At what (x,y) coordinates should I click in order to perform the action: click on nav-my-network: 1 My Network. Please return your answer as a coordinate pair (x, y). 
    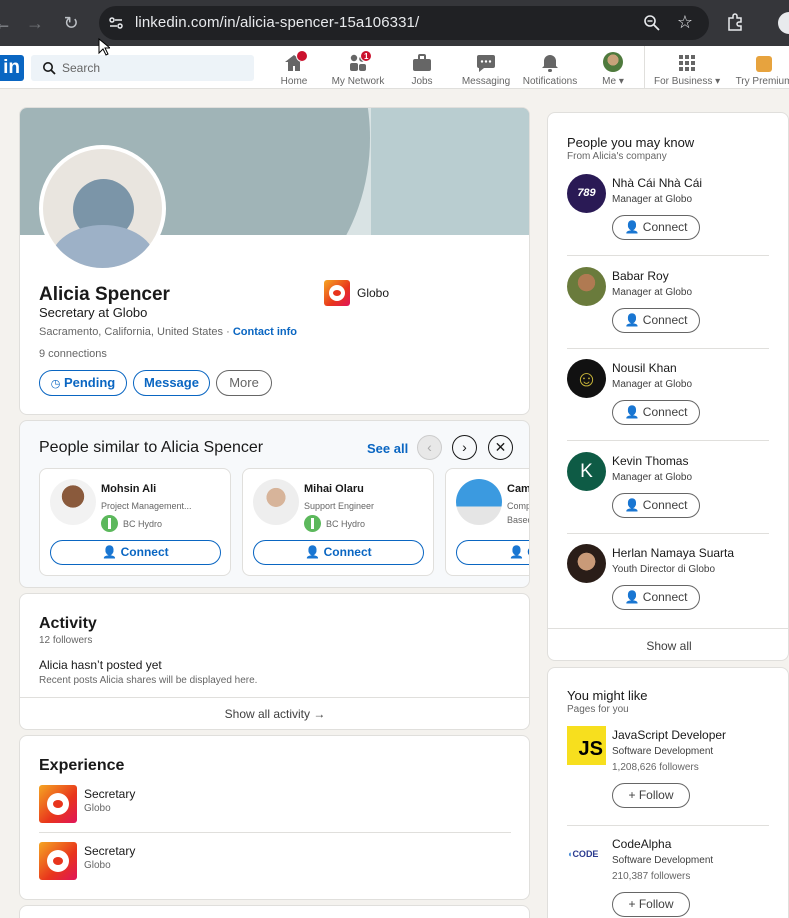
    Looking at the image, I should click on (358, 68).